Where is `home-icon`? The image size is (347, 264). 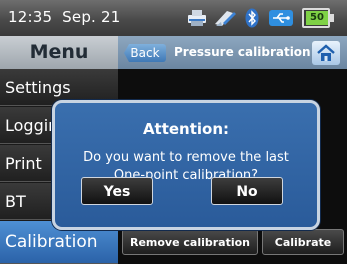
home-icon is located at coordinates (326, 52).